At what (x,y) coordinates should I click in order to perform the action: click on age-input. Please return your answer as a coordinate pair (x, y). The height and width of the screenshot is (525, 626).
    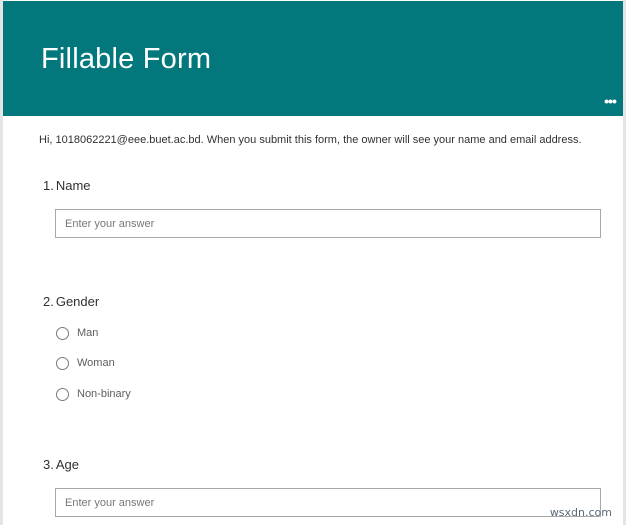
    Looking at the image, I should click on (328, 502).